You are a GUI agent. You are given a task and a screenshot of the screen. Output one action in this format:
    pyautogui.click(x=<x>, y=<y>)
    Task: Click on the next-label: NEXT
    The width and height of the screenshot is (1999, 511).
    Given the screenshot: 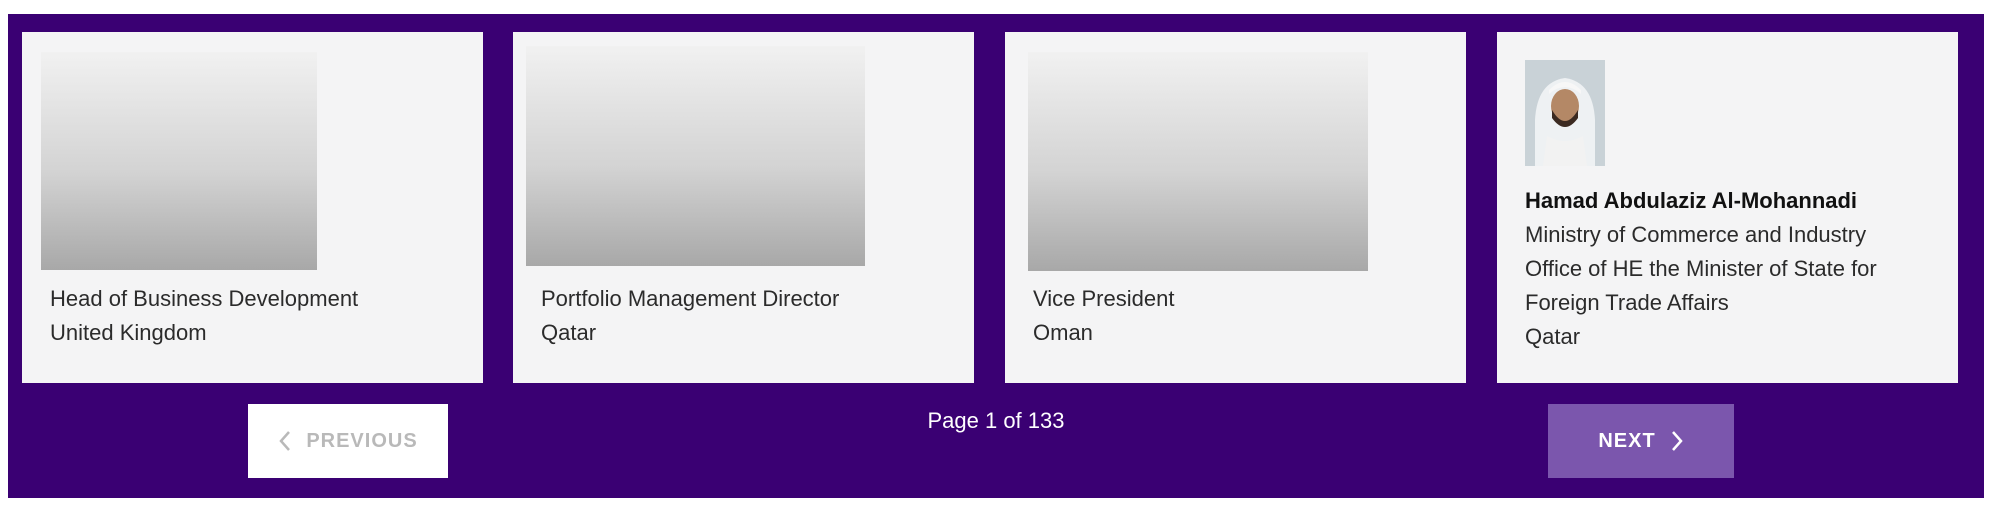 What is the action you would take?
    pyautogui.click(x=1627, y=440)
    